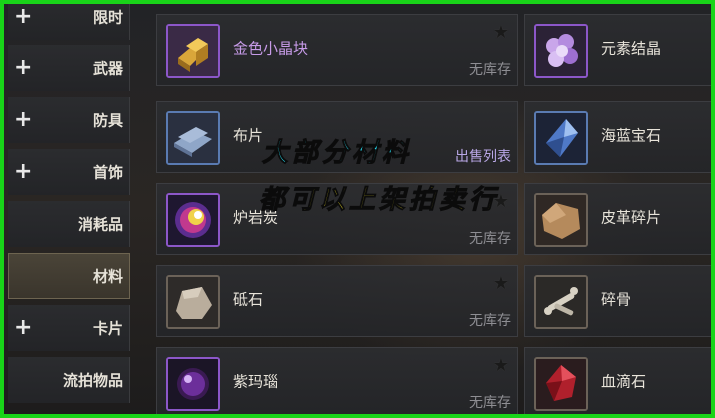  I want to click on sidebar-tab-unsold: 流拍物品, so click(69, 380).